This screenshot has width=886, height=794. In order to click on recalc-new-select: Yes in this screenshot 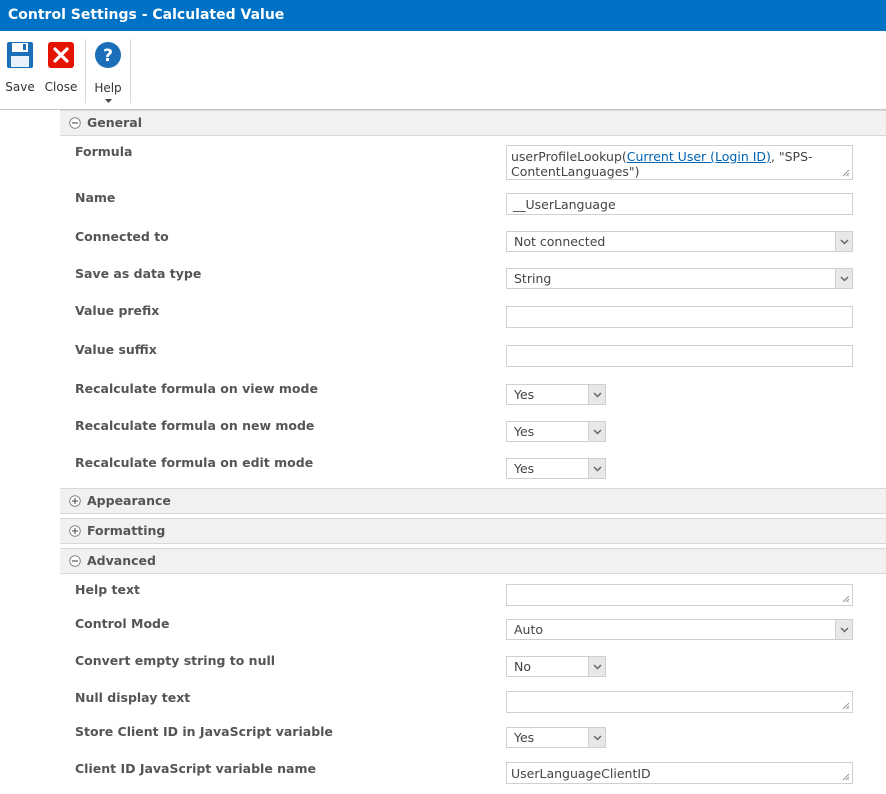, I will do `click(556, 431)`.